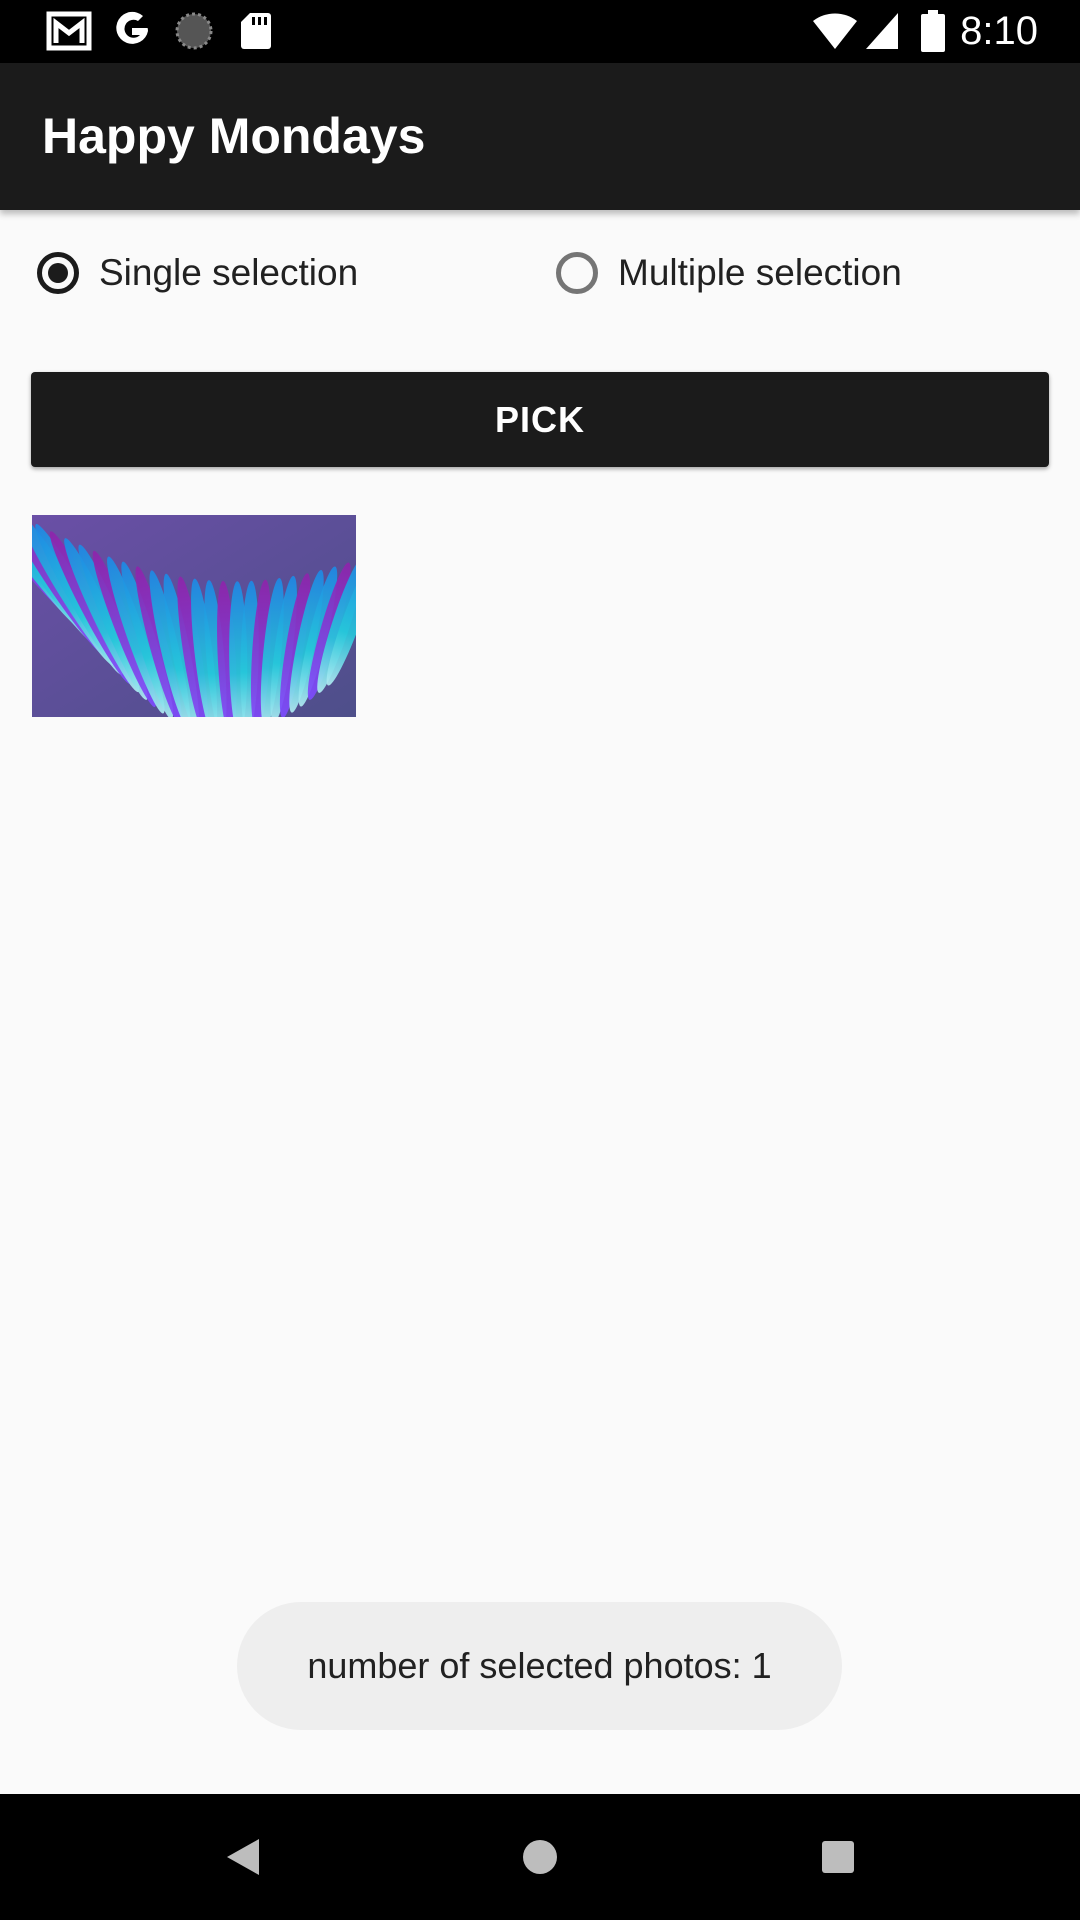 This screenshot has width=1080, height=1920. What do you see at coordinates (838, 1857) in the screenshot?
I see `recents-icon` at bounding box center [838, 1857].